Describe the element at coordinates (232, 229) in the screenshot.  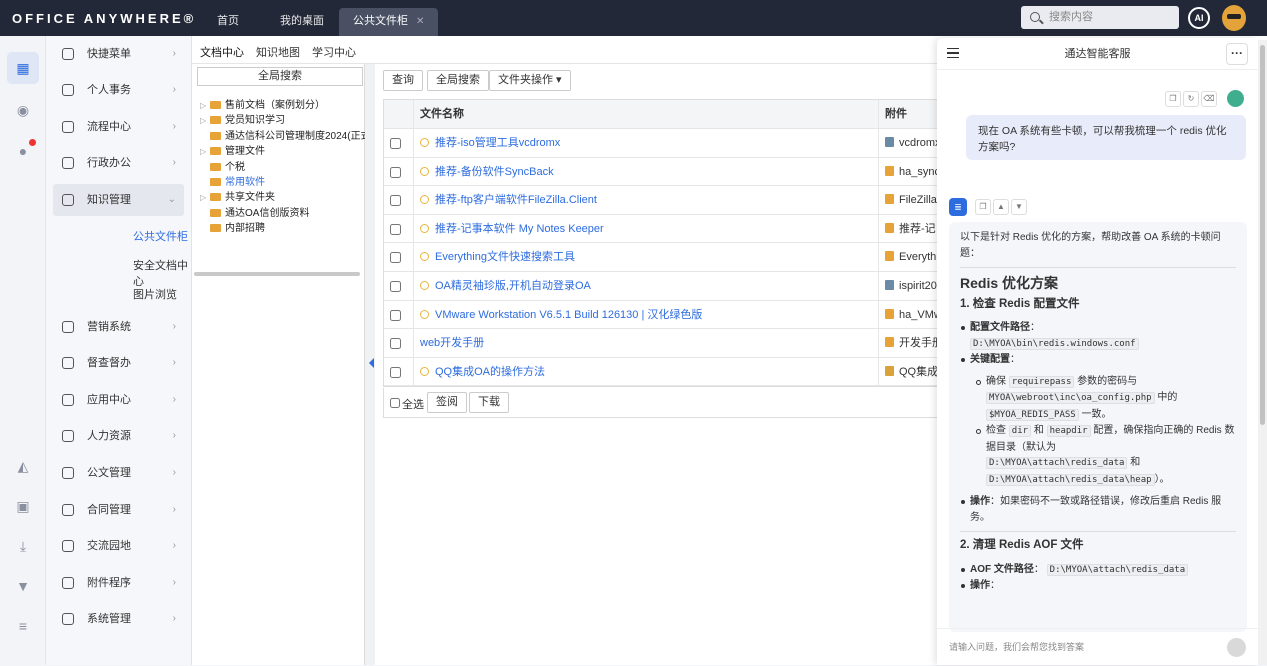
I see `tree-node: 内部招聘` at that location.